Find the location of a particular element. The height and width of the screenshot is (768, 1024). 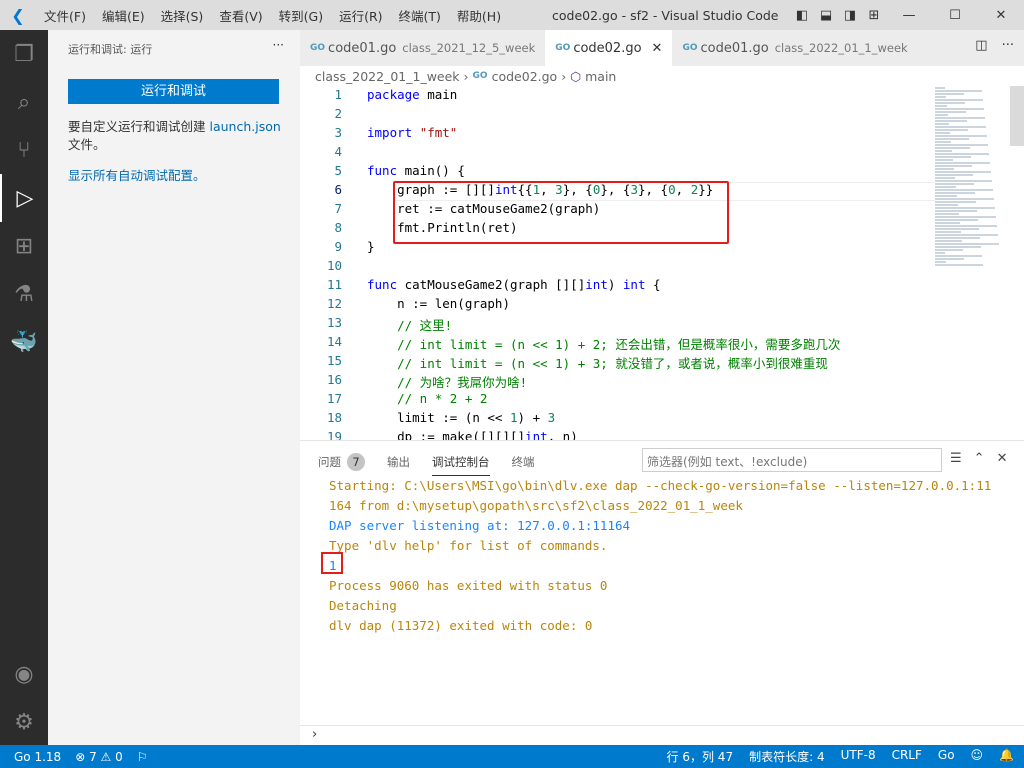

close-panel-icon: ✕ is located at coordinates (1002, 458).